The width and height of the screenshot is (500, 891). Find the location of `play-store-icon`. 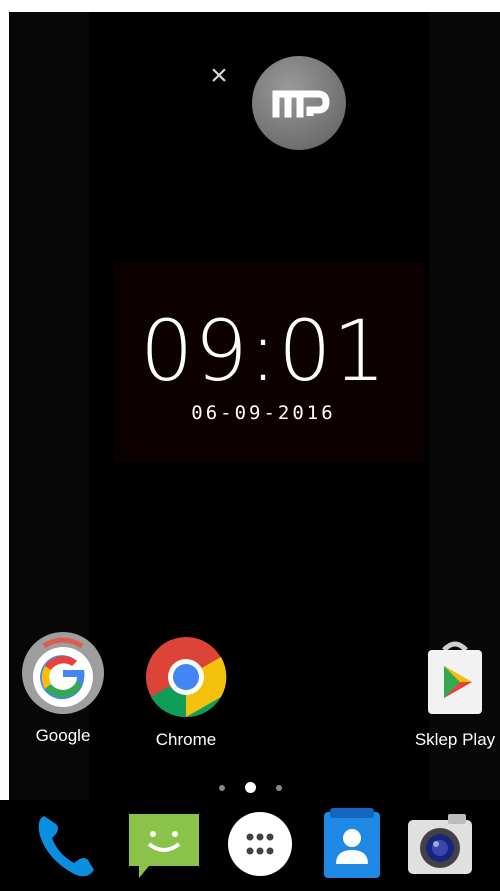

play-store-icon is located at coordinates (455, 677).